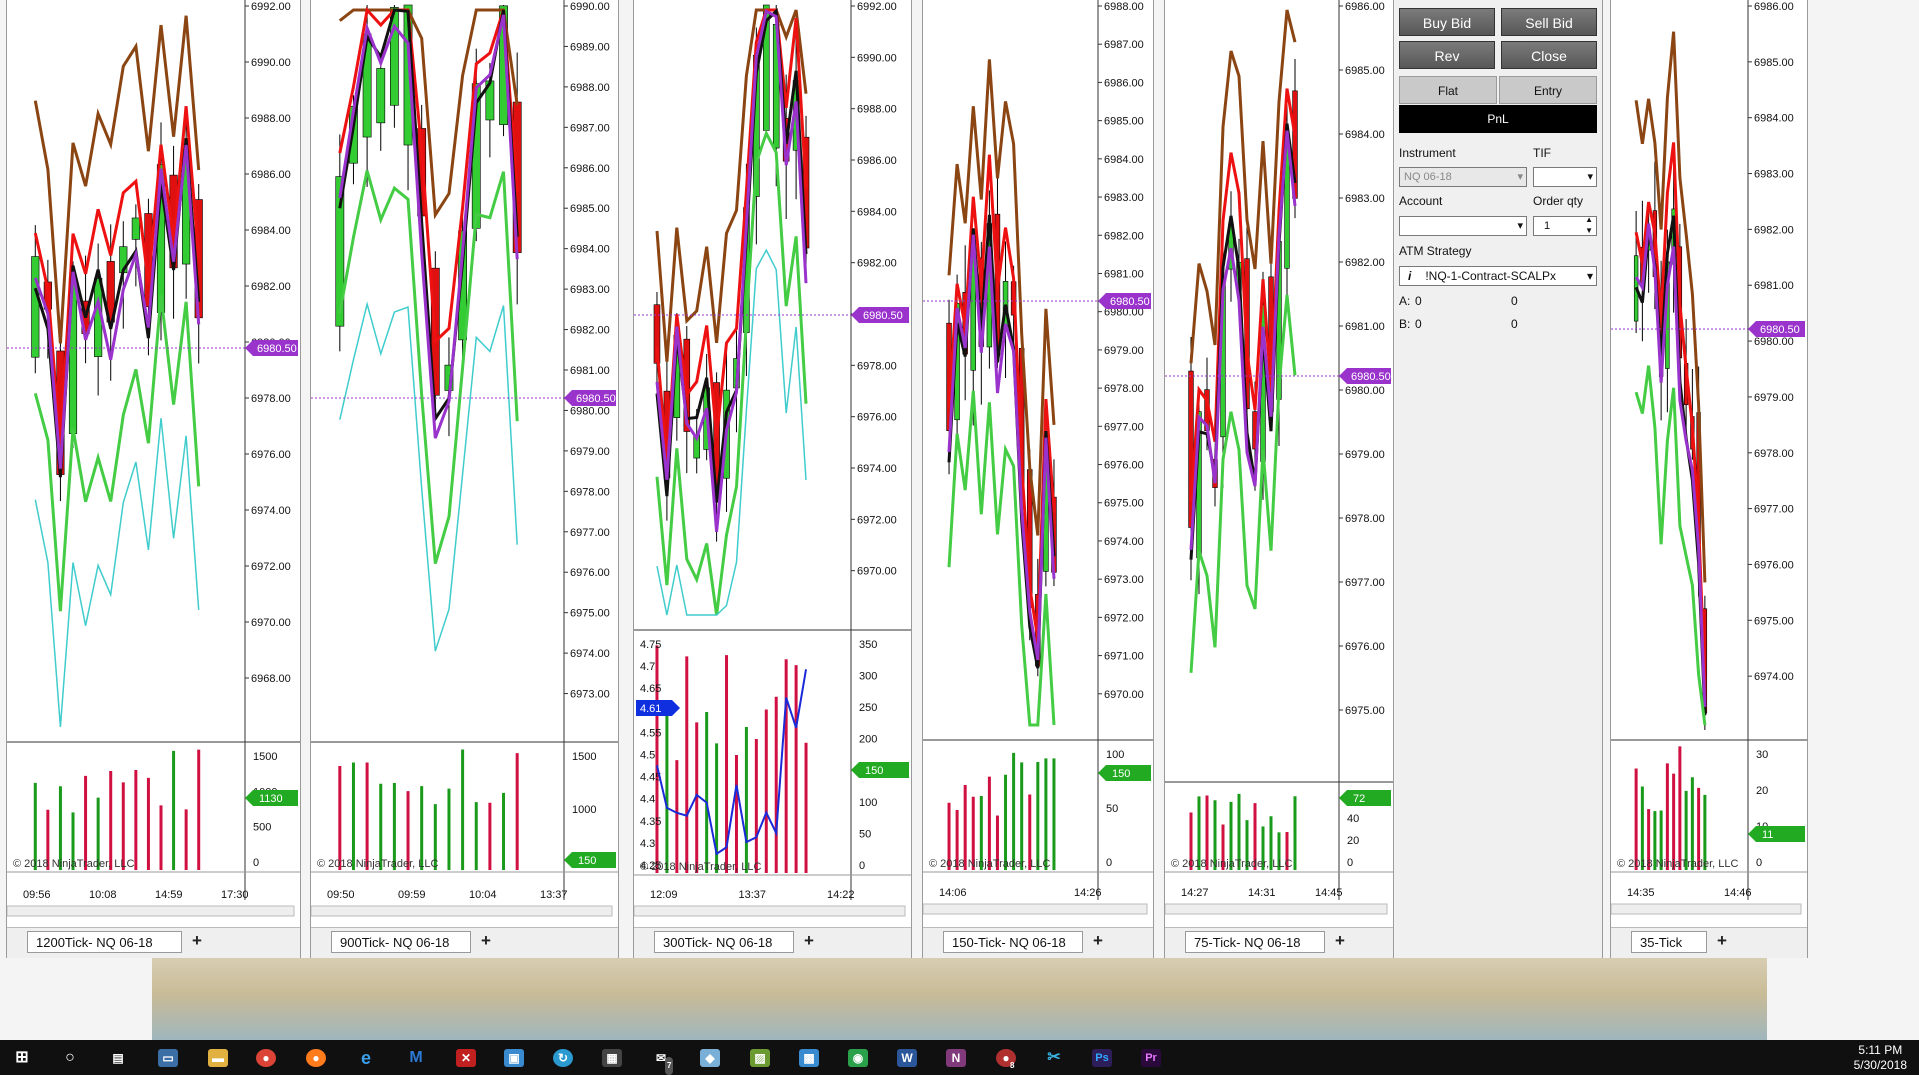 The height and width of the screenshot is (1075, 1919). I want to click on account-select: ▾, so click(1463, 226).